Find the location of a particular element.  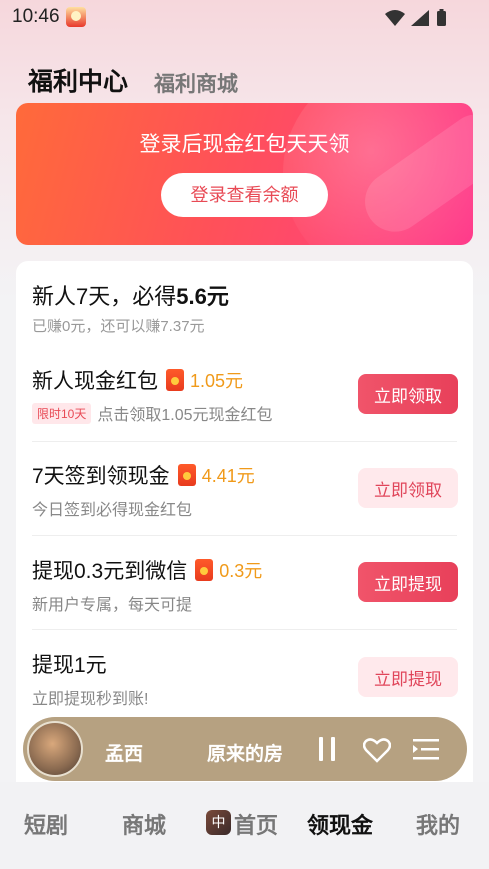

task-amount: 4.41元 is located at coordinates (228, 476).